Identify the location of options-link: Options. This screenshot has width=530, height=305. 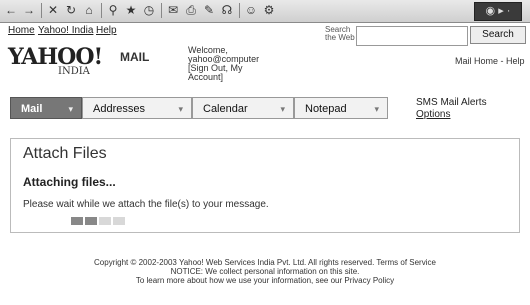
(451, 115).